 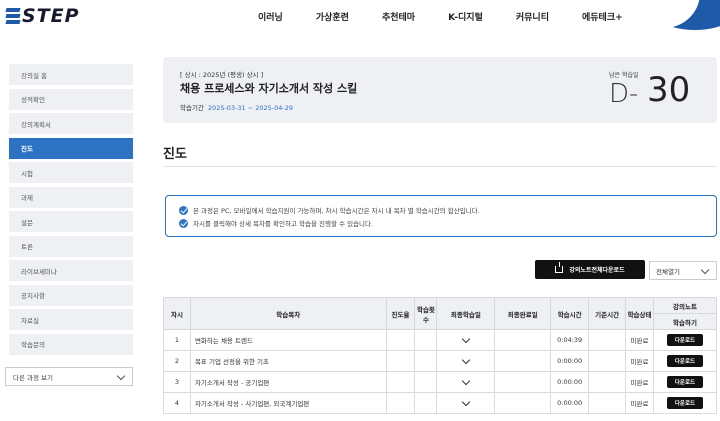 What do you see at coordinates (270, 16) in the screenshot?
I see `nav-item-elearning: 이러닝` at bounding box center [270, 16].